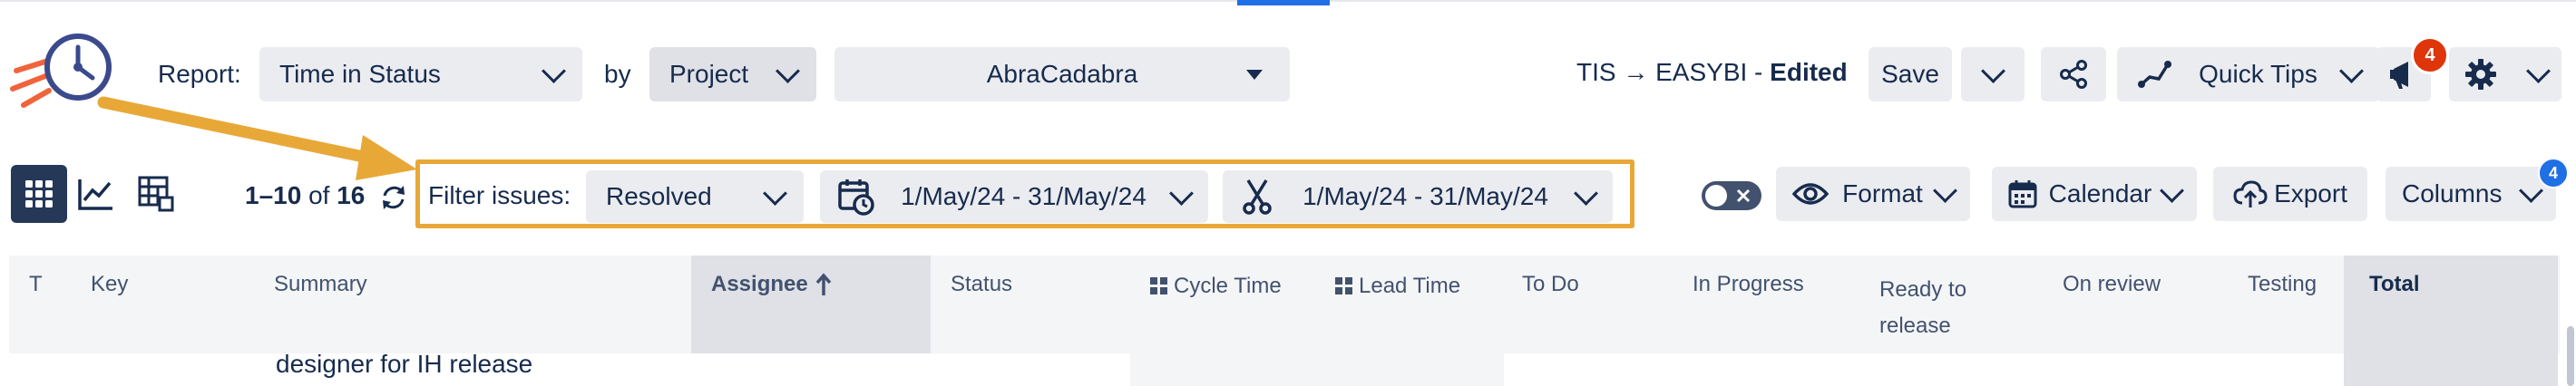 This screenshot has width=2576, height=386. Describe the element at coordinates (393, 197) in the screenshot. I see `refresh-icon` at that location.